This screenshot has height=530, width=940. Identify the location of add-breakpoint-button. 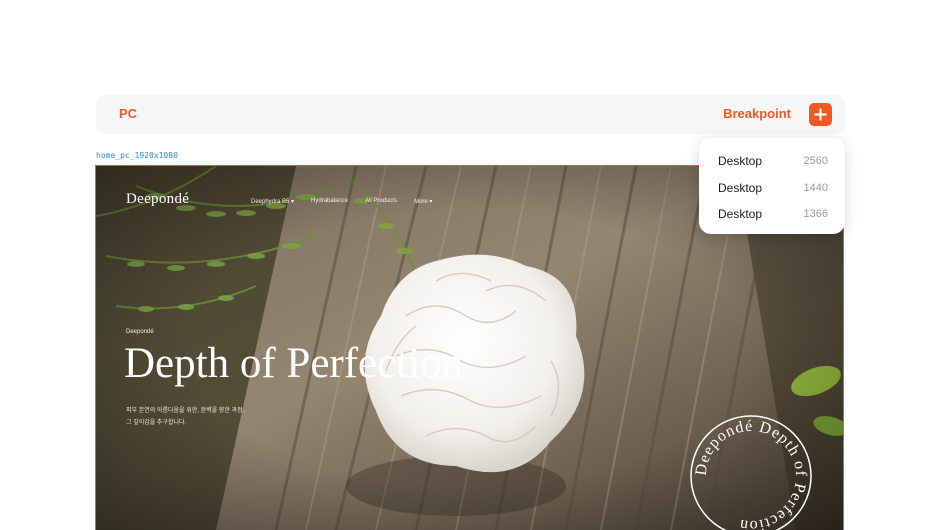
(820, 114).